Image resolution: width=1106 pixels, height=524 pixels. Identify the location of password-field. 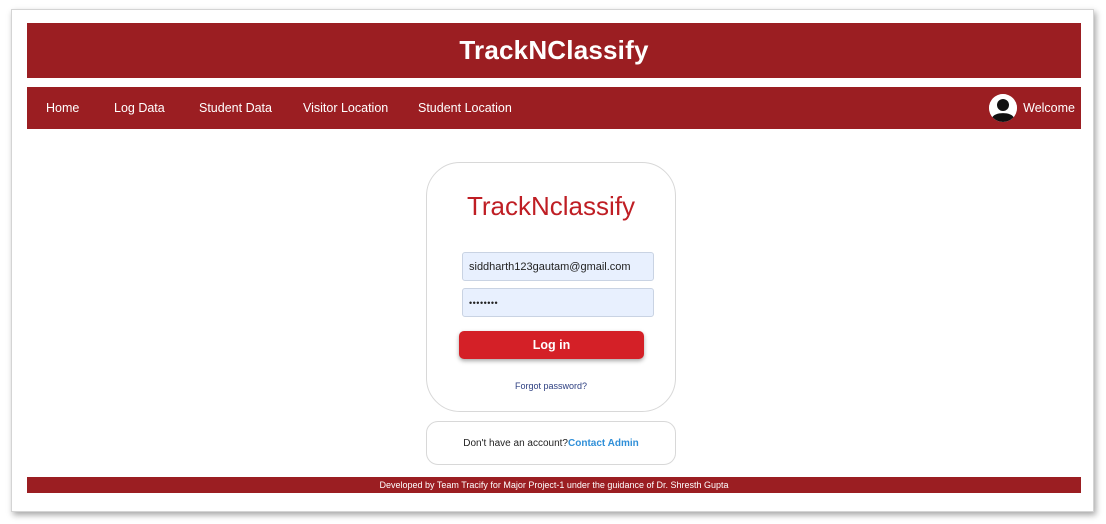
(558, 302).